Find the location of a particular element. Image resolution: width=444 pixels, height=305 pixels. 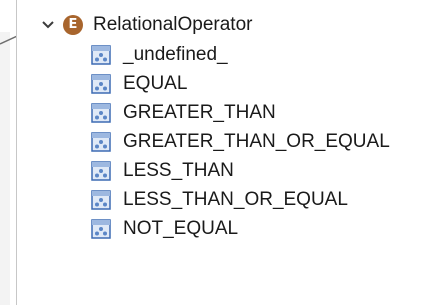

tree-item-literal: EQUAL is located at coordinates (267, 83).